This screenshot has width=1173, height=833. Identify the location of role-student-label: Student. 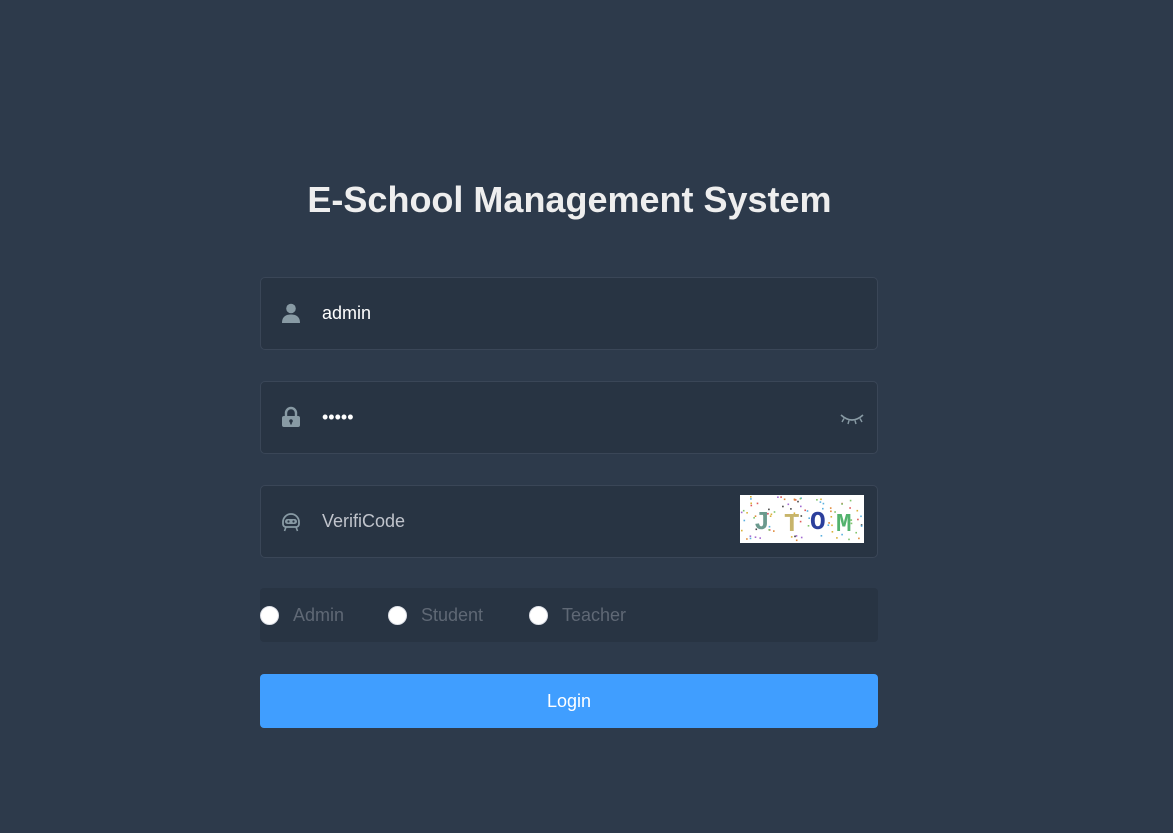
(452, 614).